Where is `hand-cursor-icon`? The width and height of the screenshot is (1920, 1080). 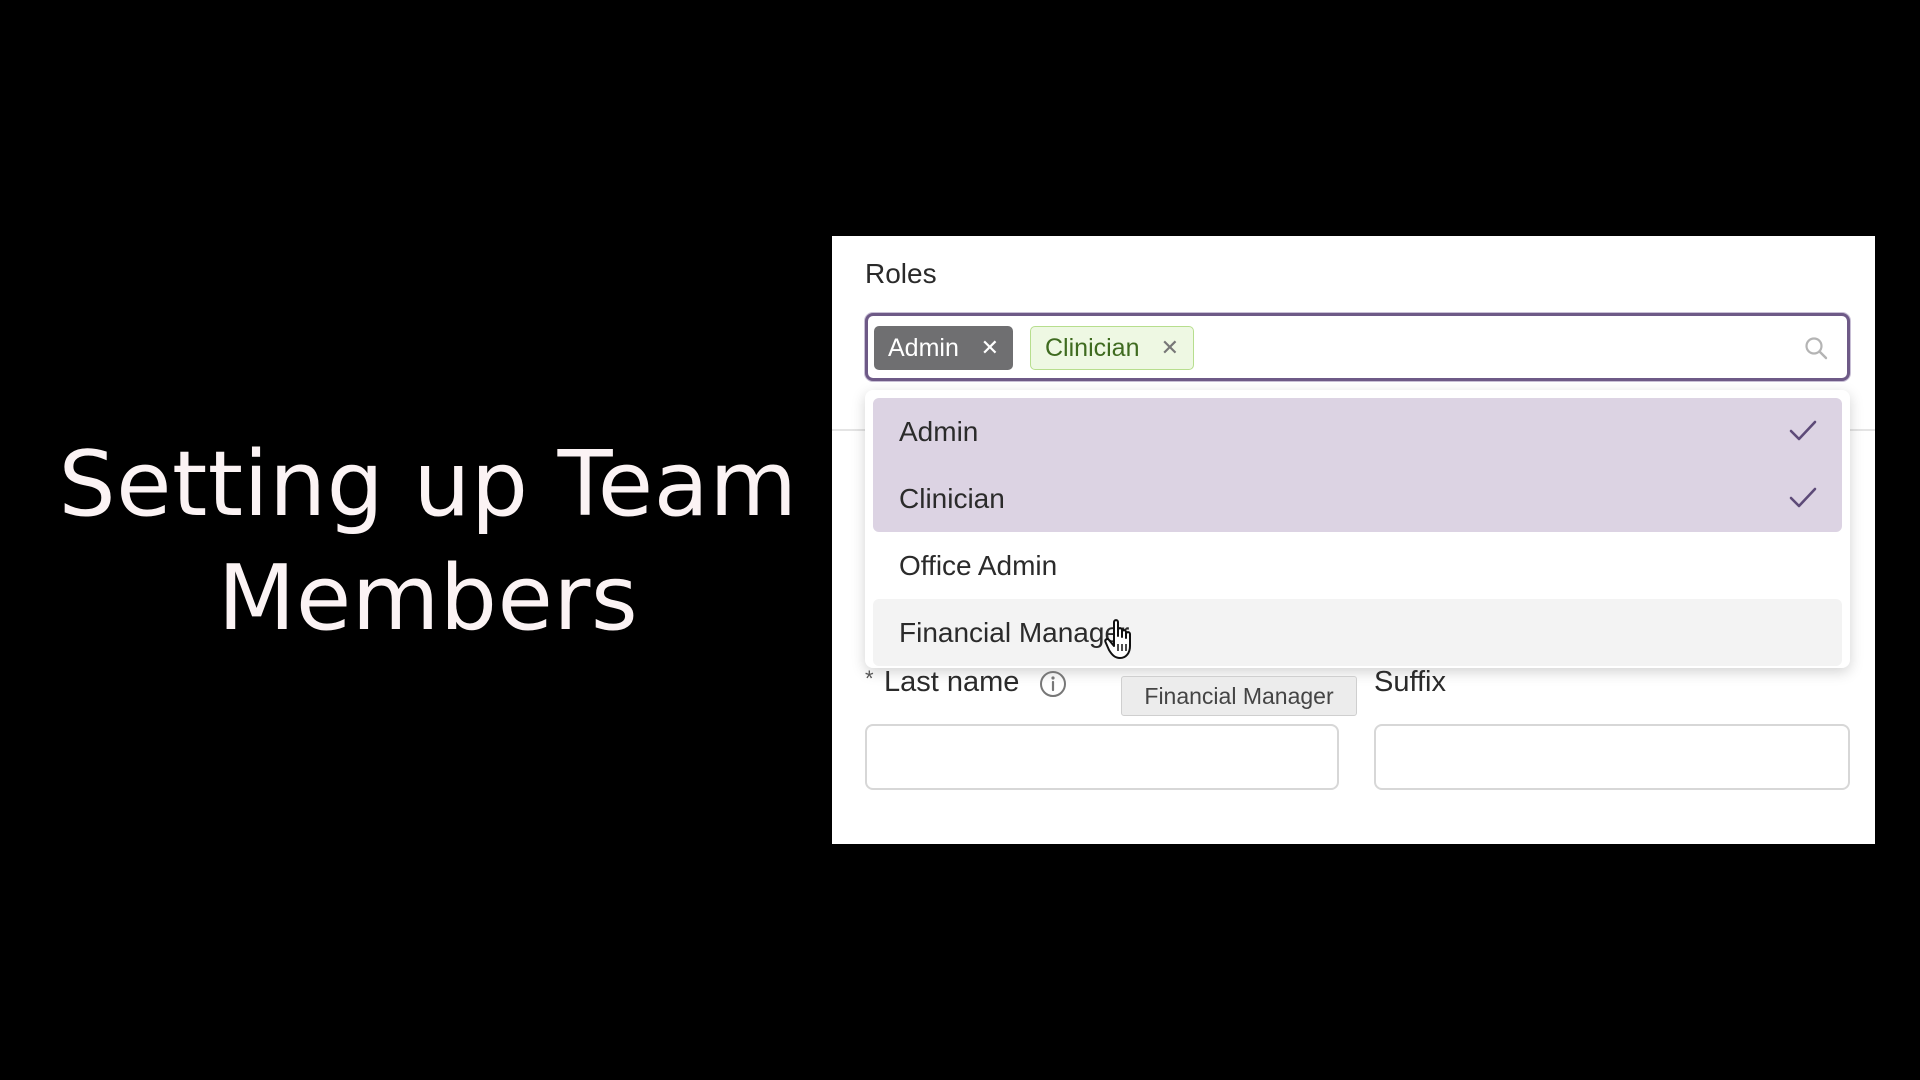
hand-cursor-icon is located at coordinates (1117, 639).